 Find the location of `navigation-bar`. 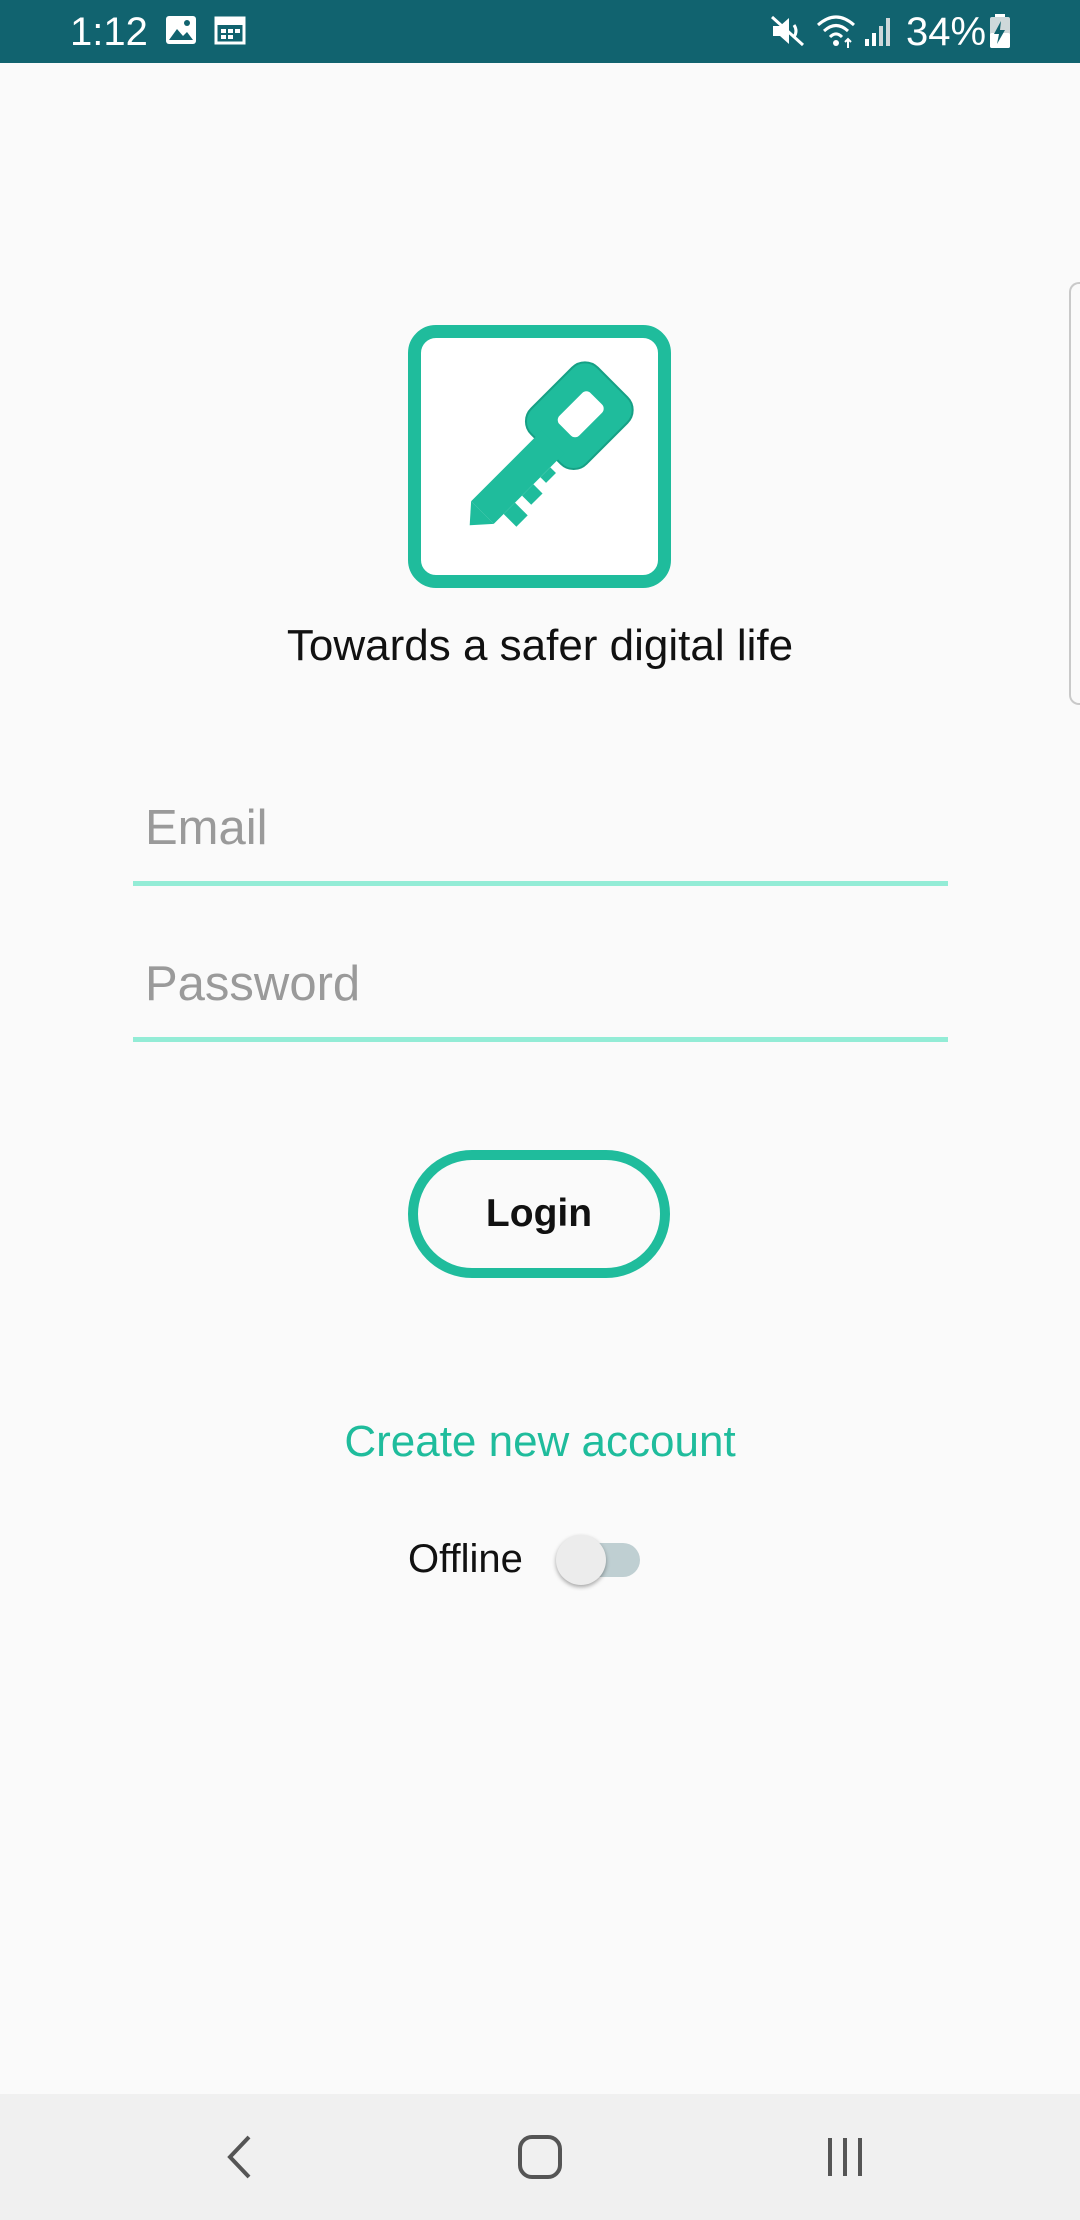

navigation-bar is located at coordinates (540, 2157).